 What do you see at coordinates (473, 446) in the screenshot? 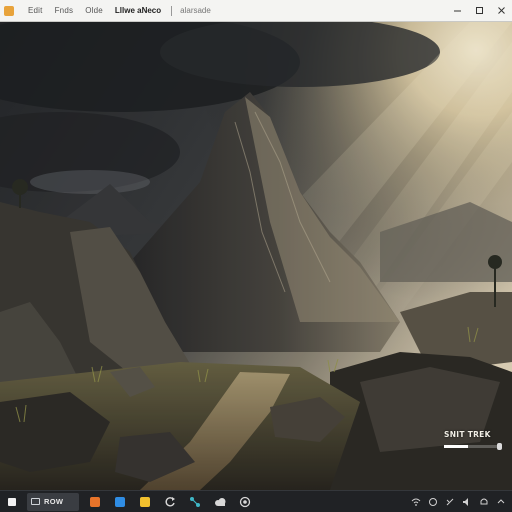
I see `progress-bar` at bounding box center [473, 446].